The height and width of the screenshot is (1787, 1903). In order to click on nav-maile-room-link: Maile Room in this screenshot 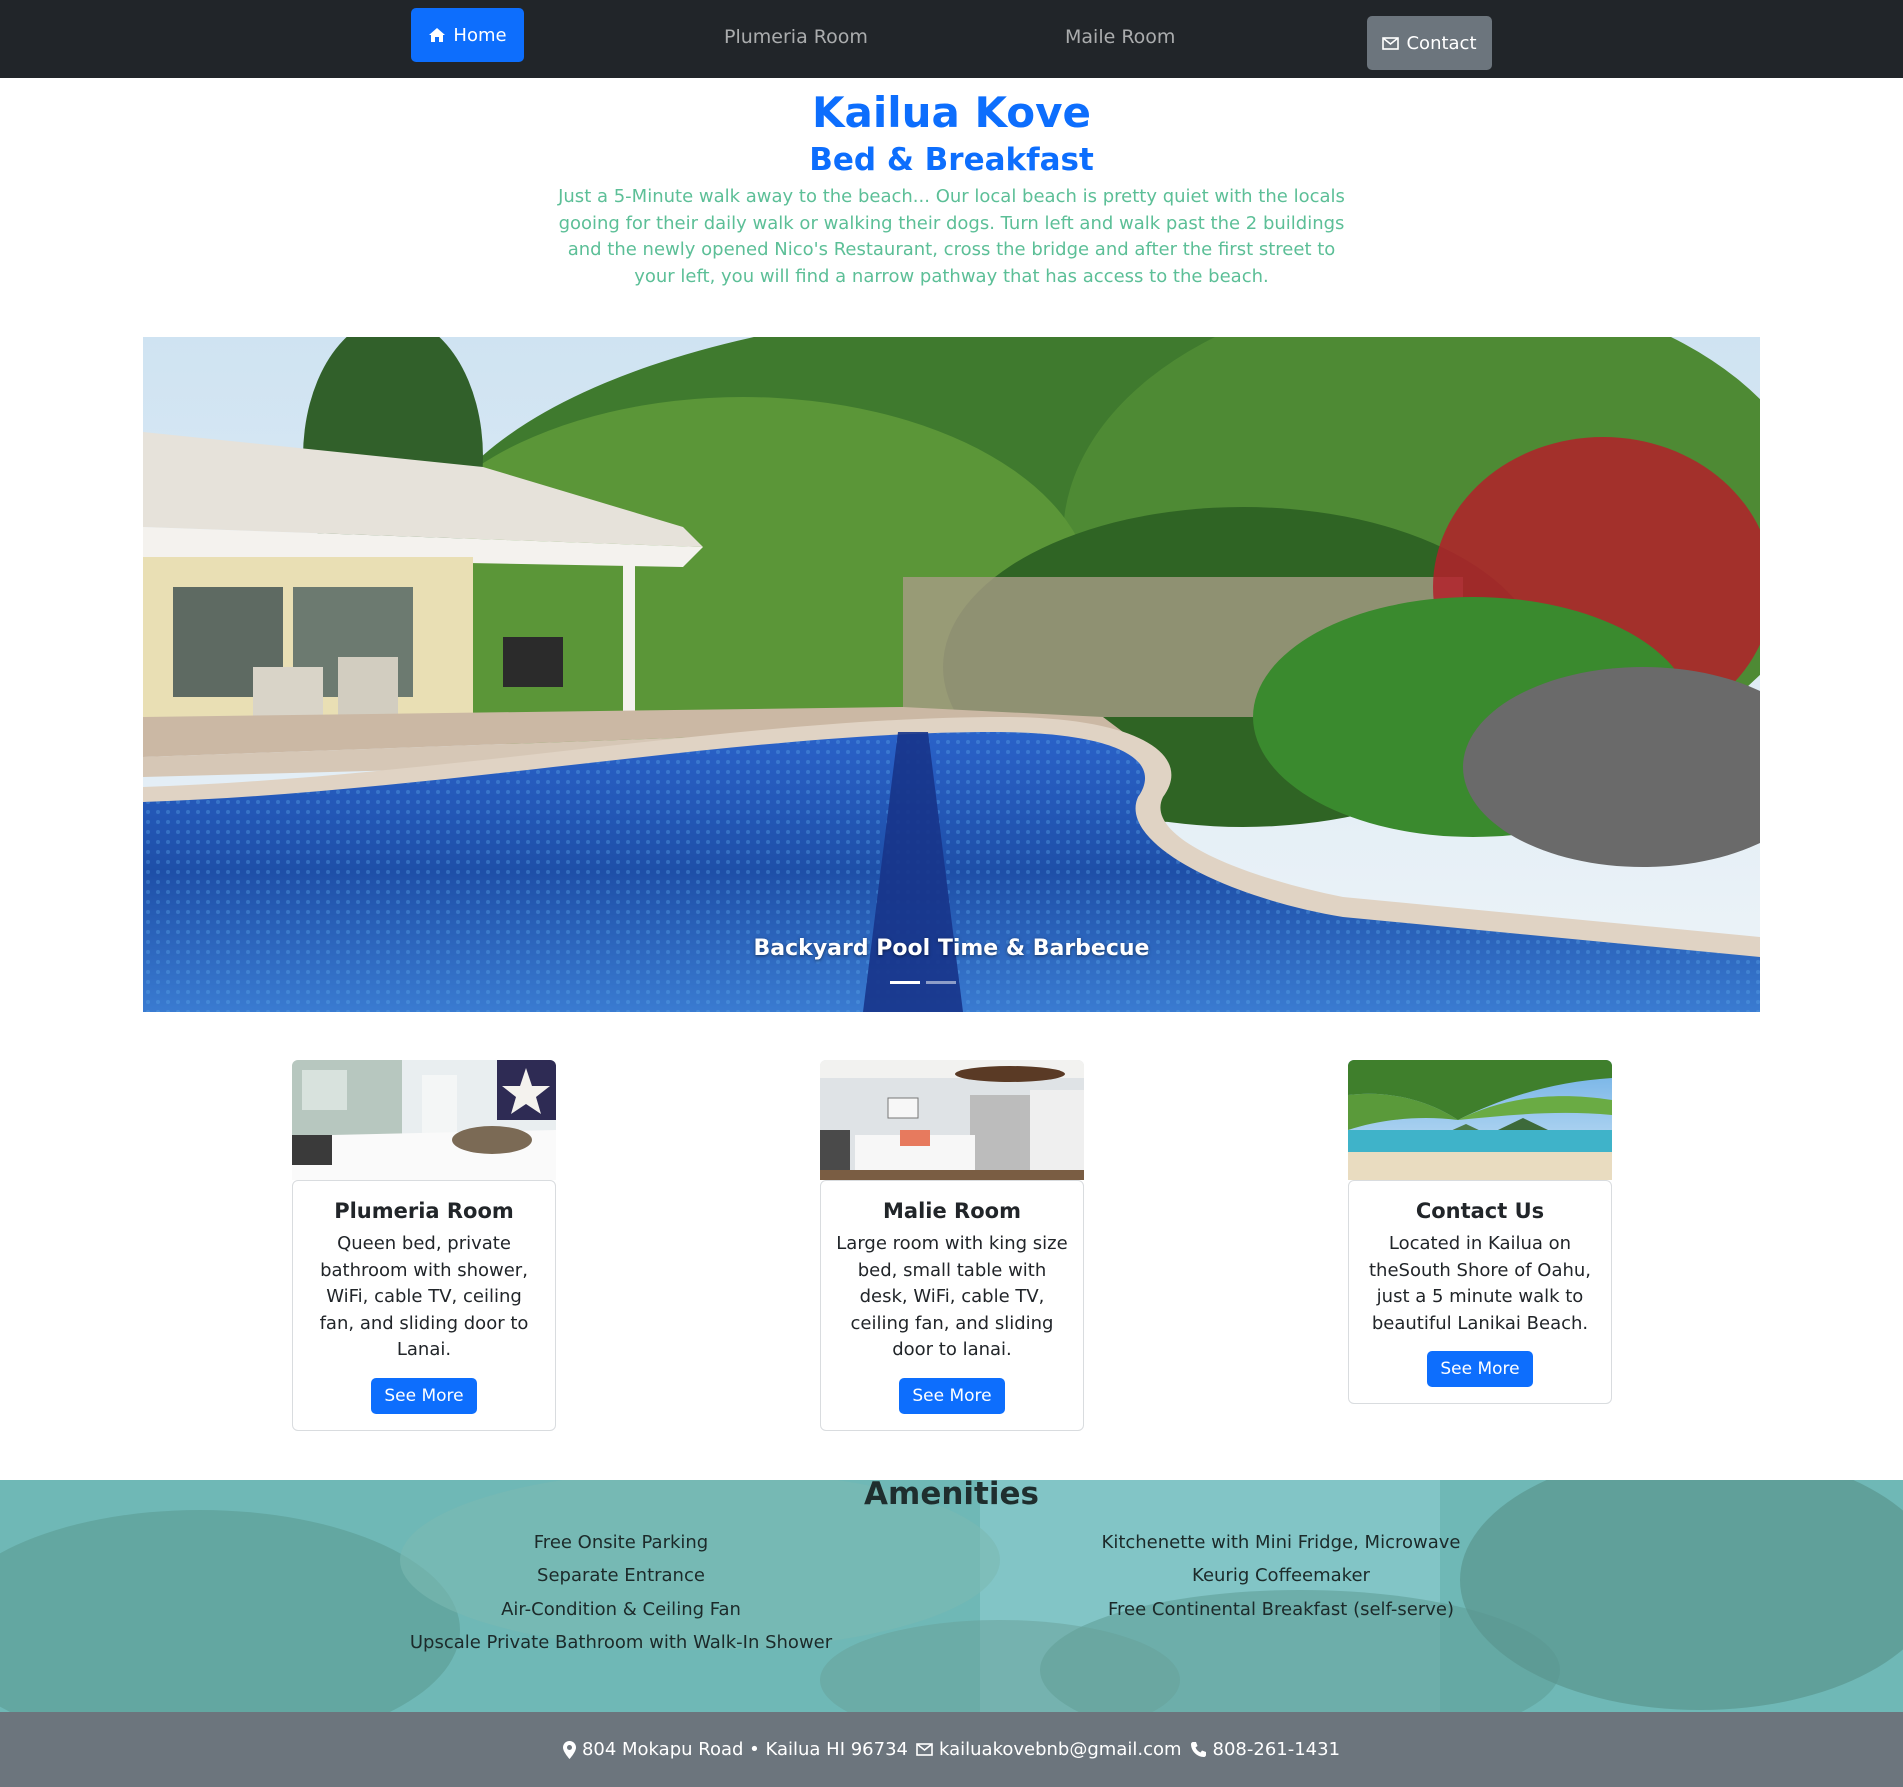, I will do `click(1120, 37)`.